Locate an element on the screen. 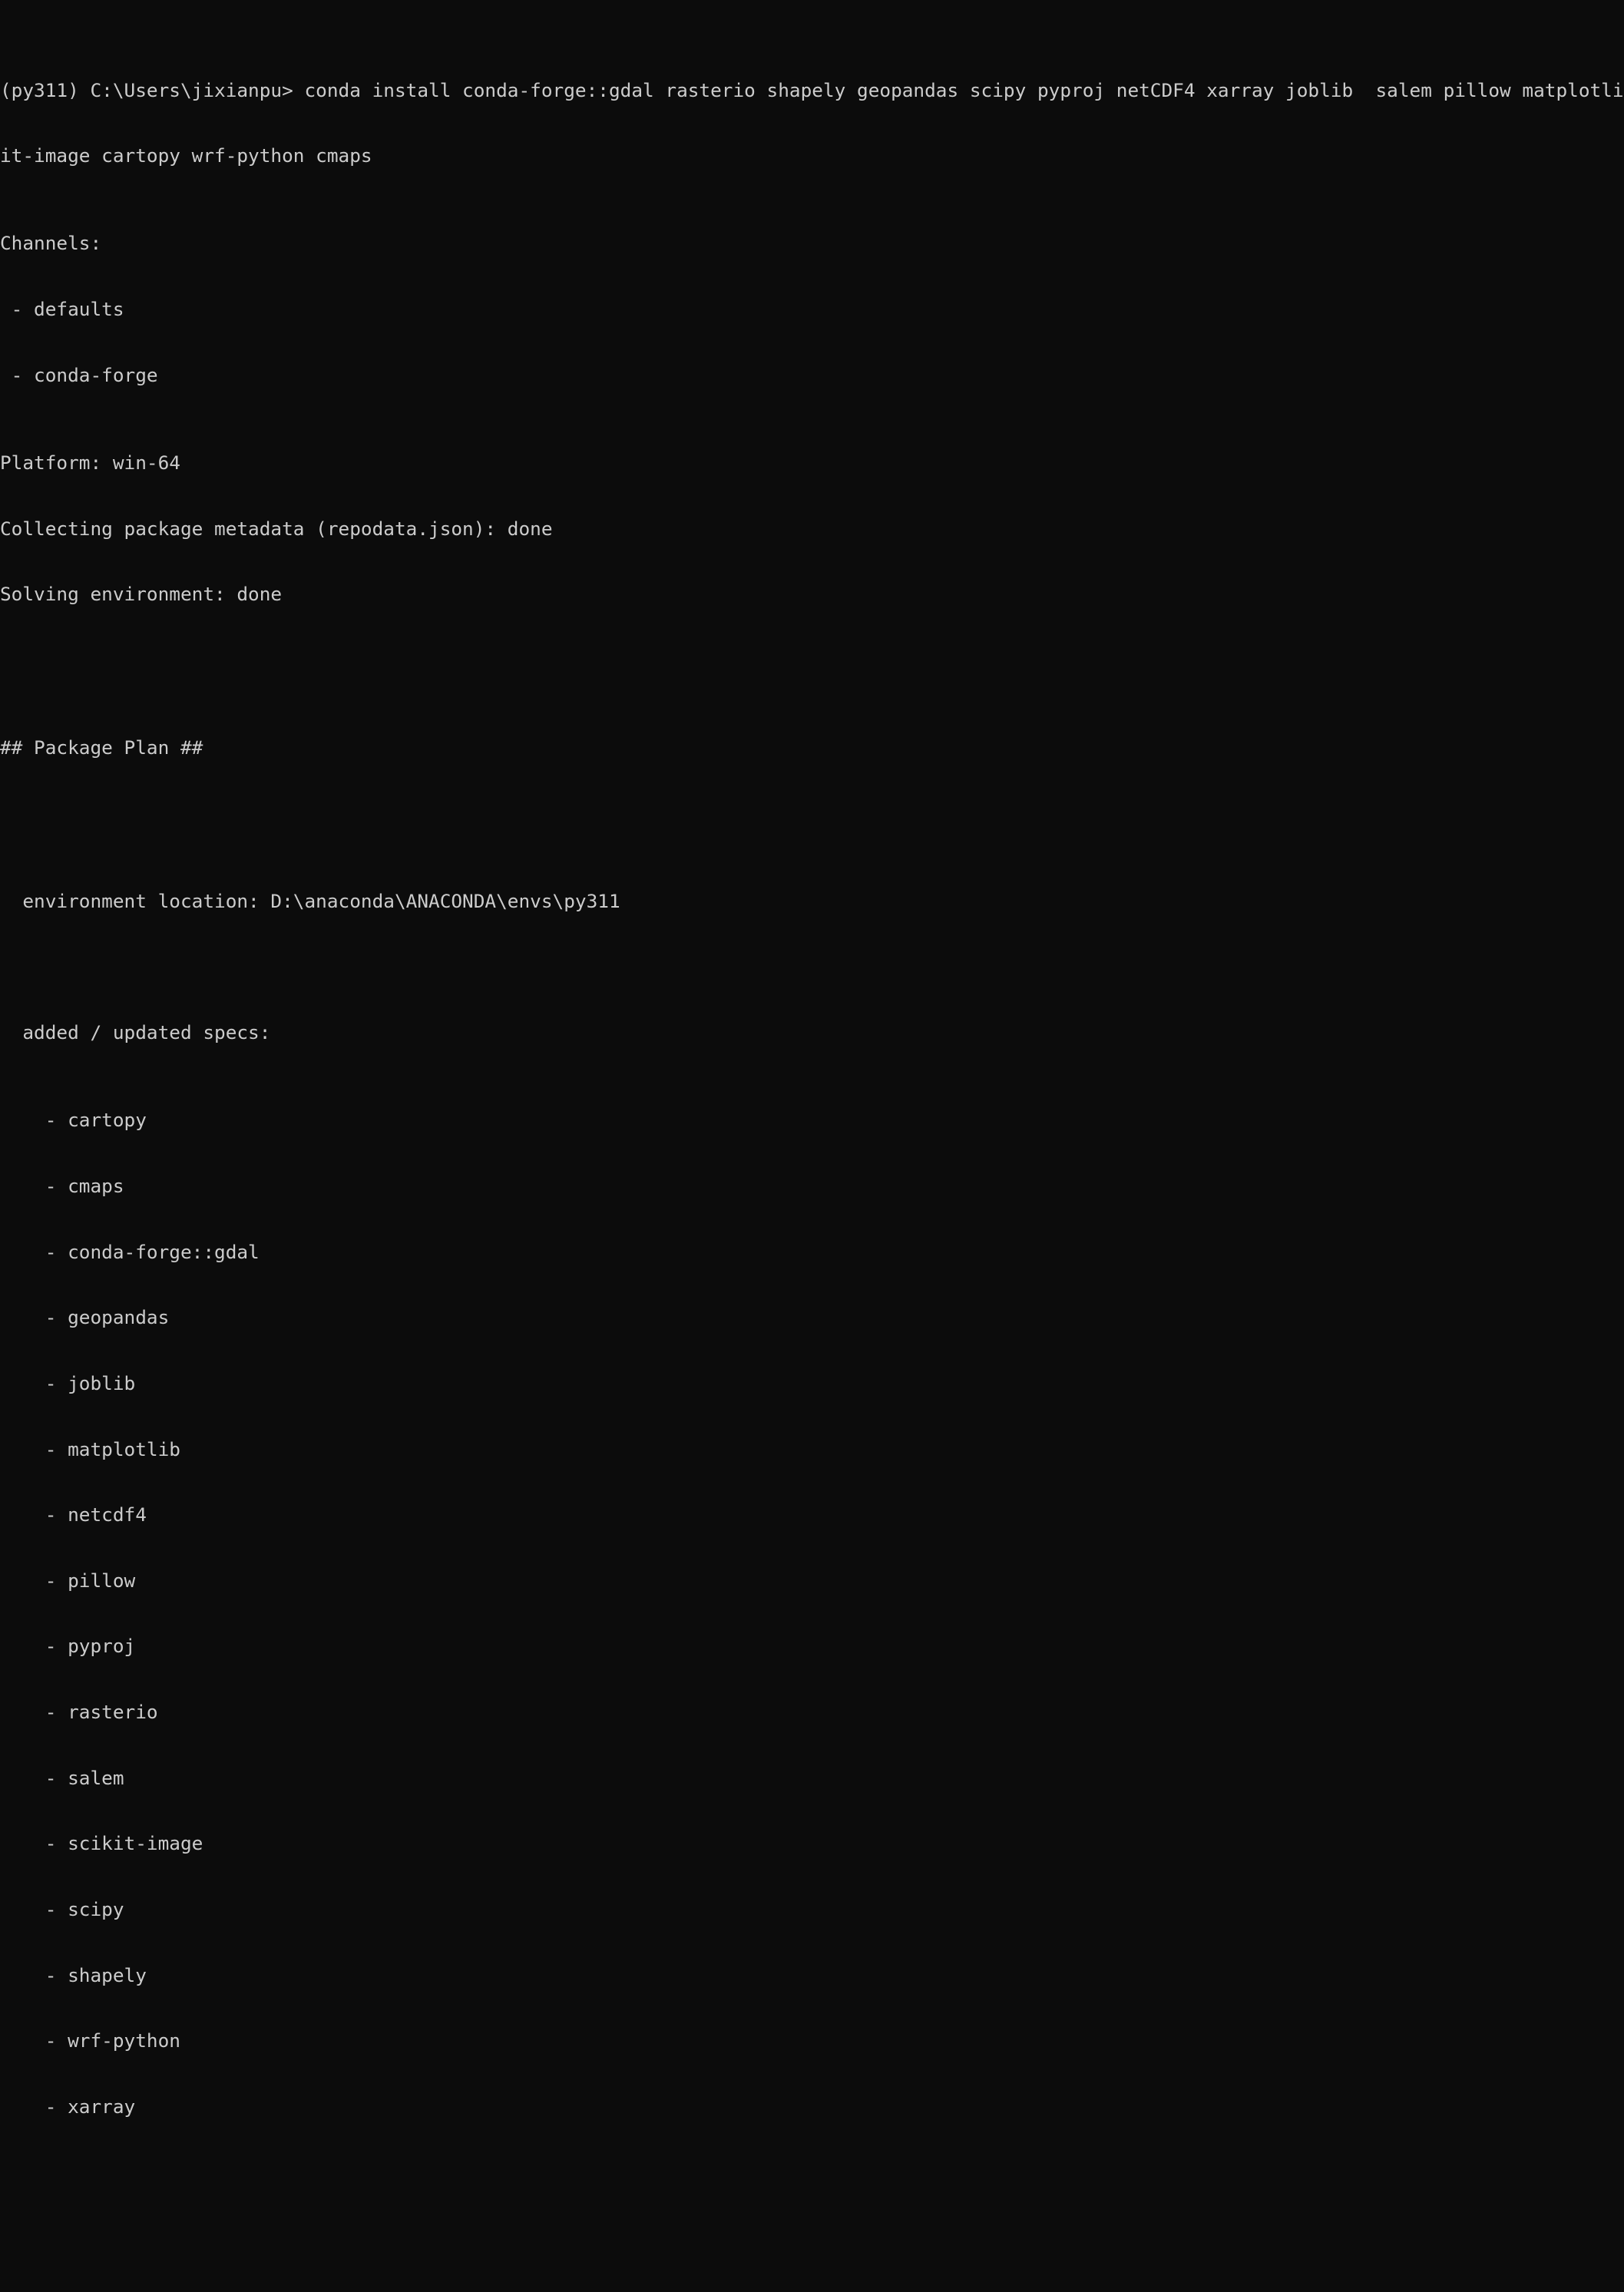 This screenshot has width=1624, height=2292. spec-item: - wrf-python is located at coordinates (90, 2040).